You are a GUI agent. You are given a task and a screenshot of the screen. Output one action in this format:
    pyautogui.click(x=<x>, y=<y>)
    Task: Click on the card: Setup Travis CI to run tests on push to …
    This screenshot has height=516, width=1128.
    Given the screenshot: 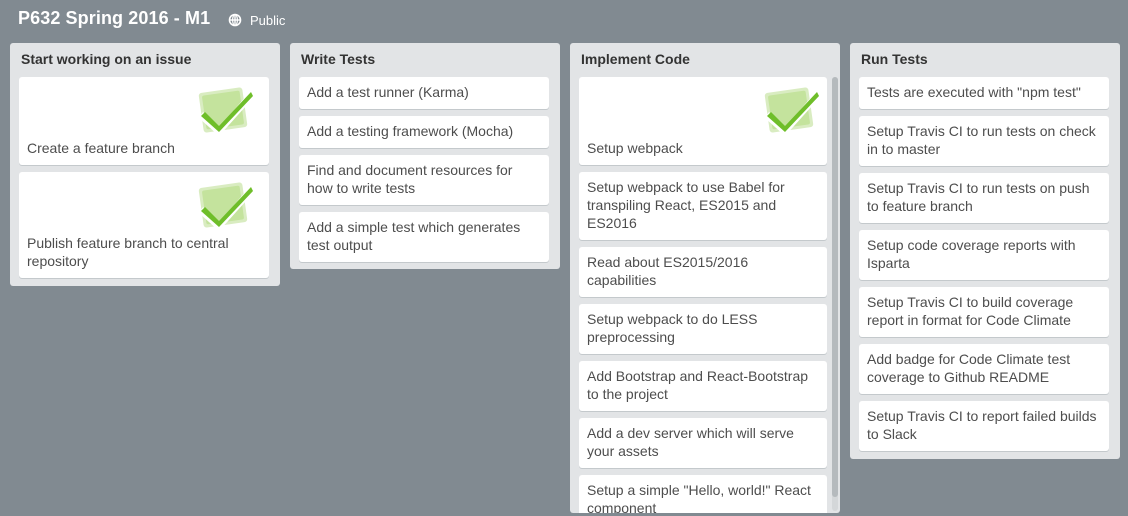 What is the action you would take?
    pyautogui.click(x=984, y=198)
    